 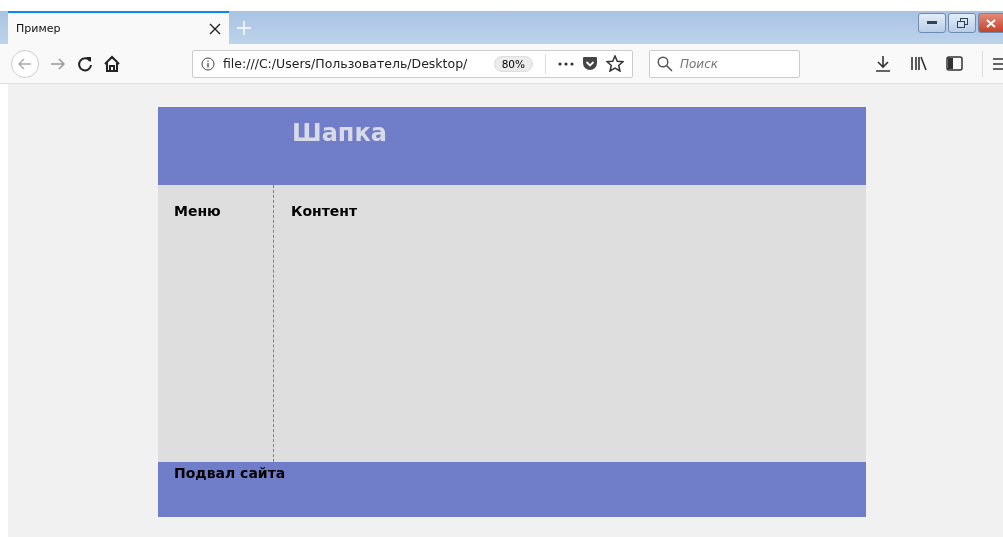 What do you see at coordinates (230, 473) in the screenshot?
I see `footer-text: Подвал сайта` at bounding box center [230, 473].